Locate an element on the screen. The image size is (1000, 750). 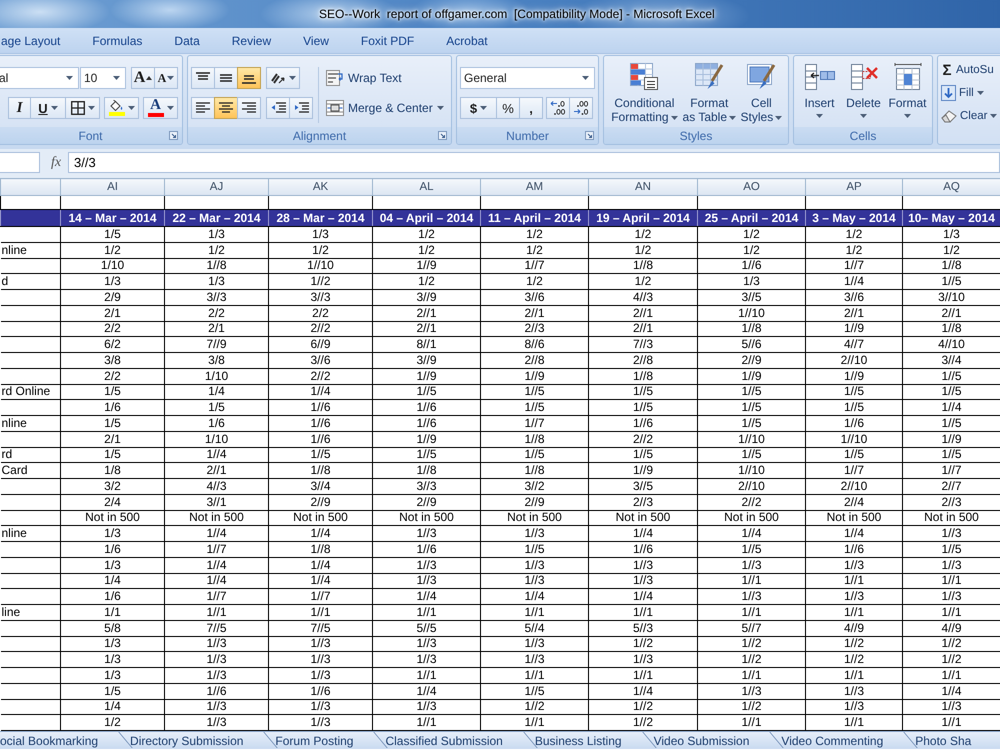
merge-center-button: Merge & Center is located at coordinates (385, 108).